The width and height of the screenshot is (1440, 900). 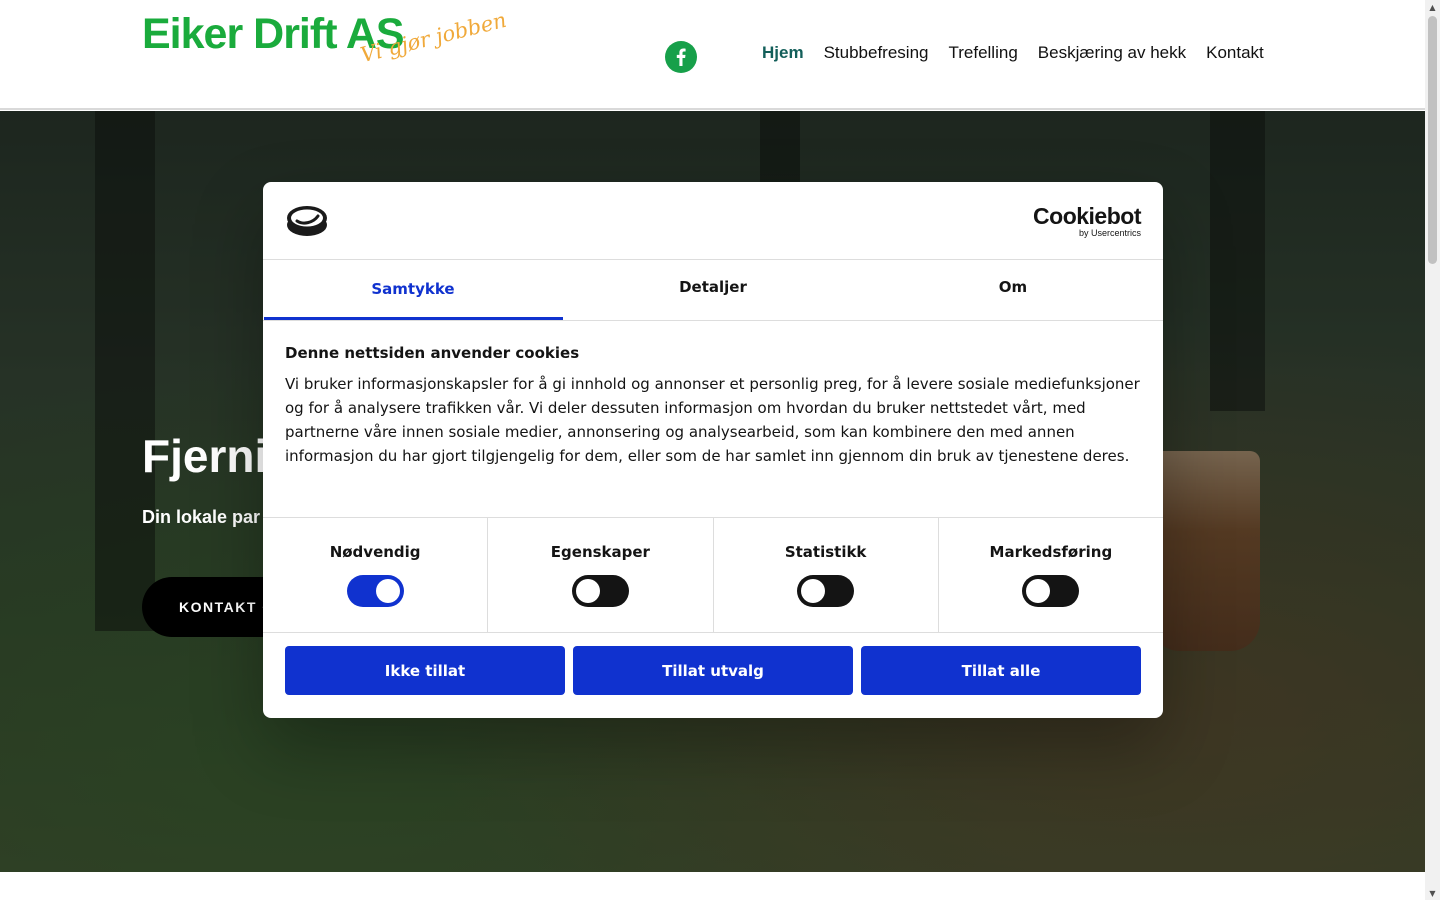 I want to click on brand-name: Cookiebot, so click(x=1087, y=216).